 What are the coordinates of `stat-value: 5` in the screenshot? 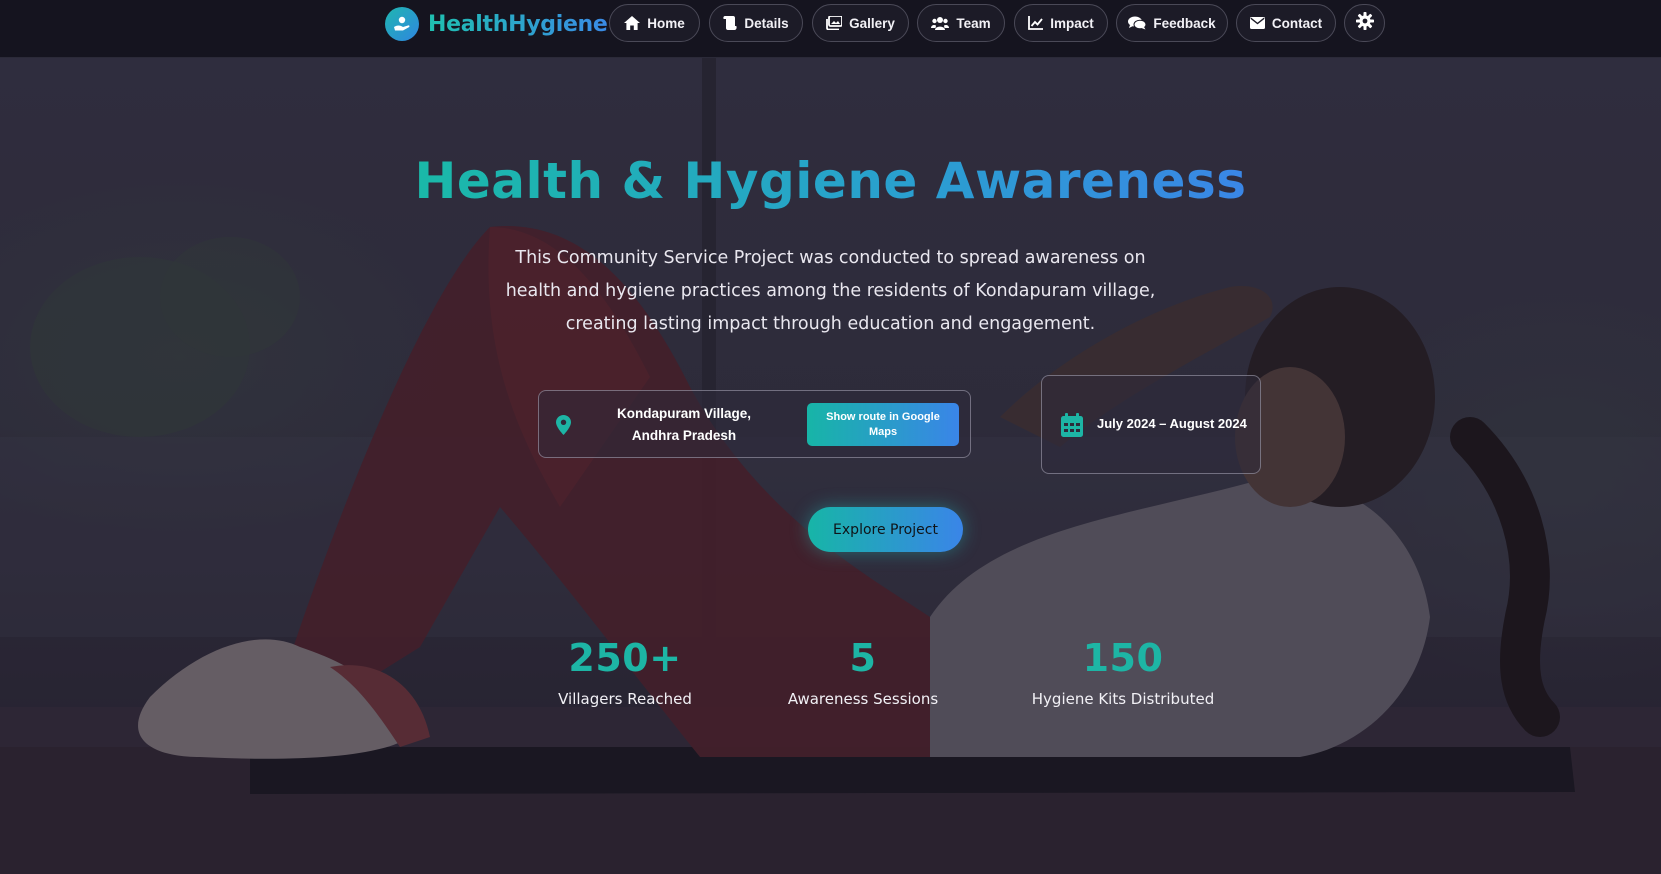 It's located at (863, 658).